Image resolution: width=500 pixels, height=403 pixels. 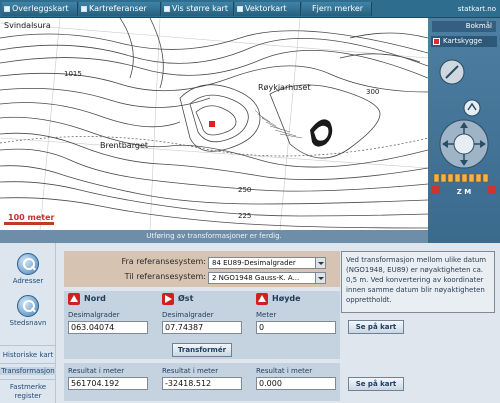 I want to click on tab-map-references: Kartreferanser, so click(x=120, y=9).